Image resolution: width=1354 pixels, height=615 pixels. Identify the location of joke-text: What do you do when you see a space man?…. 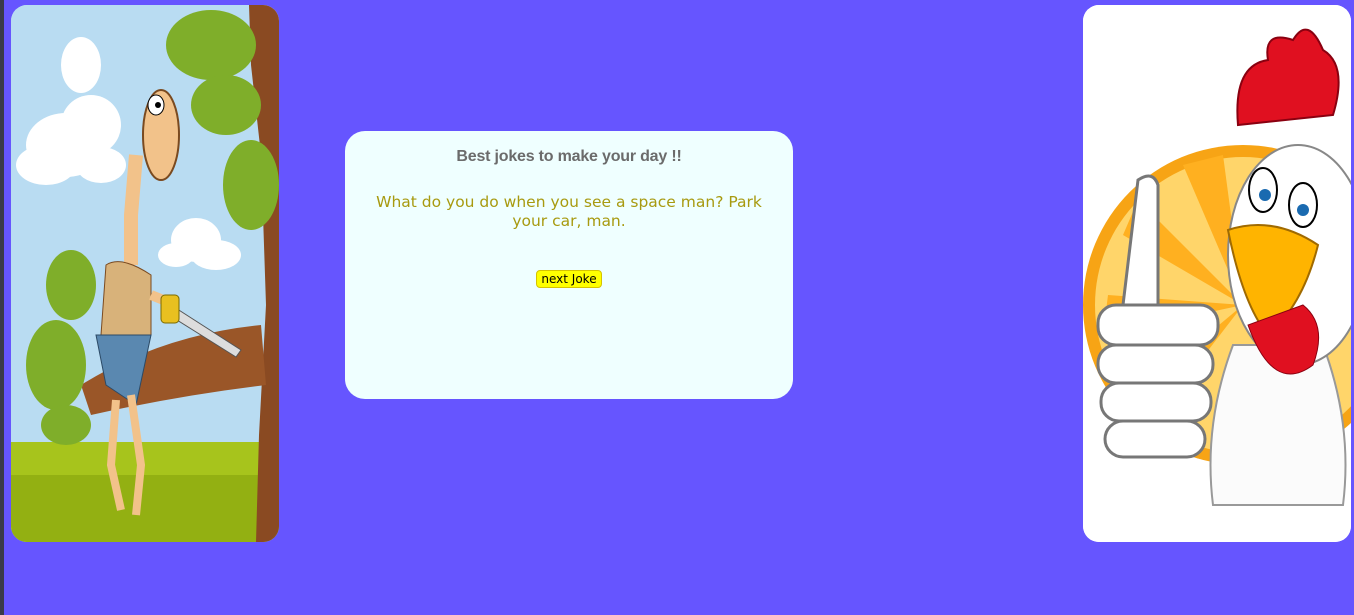
(569, 211).